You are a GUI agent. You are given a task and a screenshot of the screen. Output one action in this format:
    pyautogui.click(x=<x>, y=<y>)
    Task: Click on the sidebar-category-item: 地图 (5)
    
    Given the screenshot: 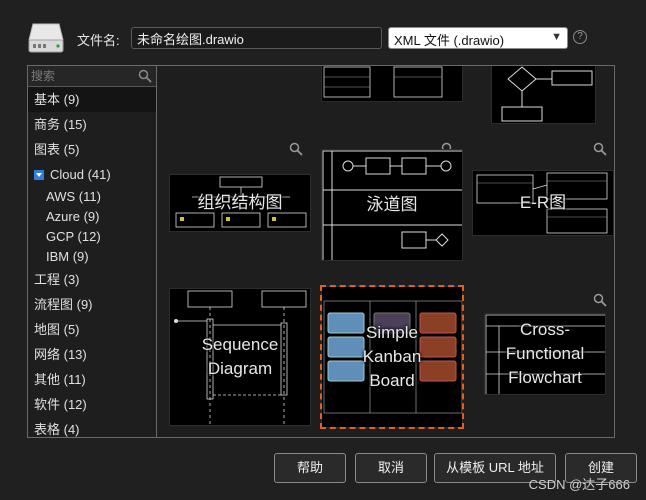 What is the action you would take?
    pyautogui.click(x=92, y=329)
    